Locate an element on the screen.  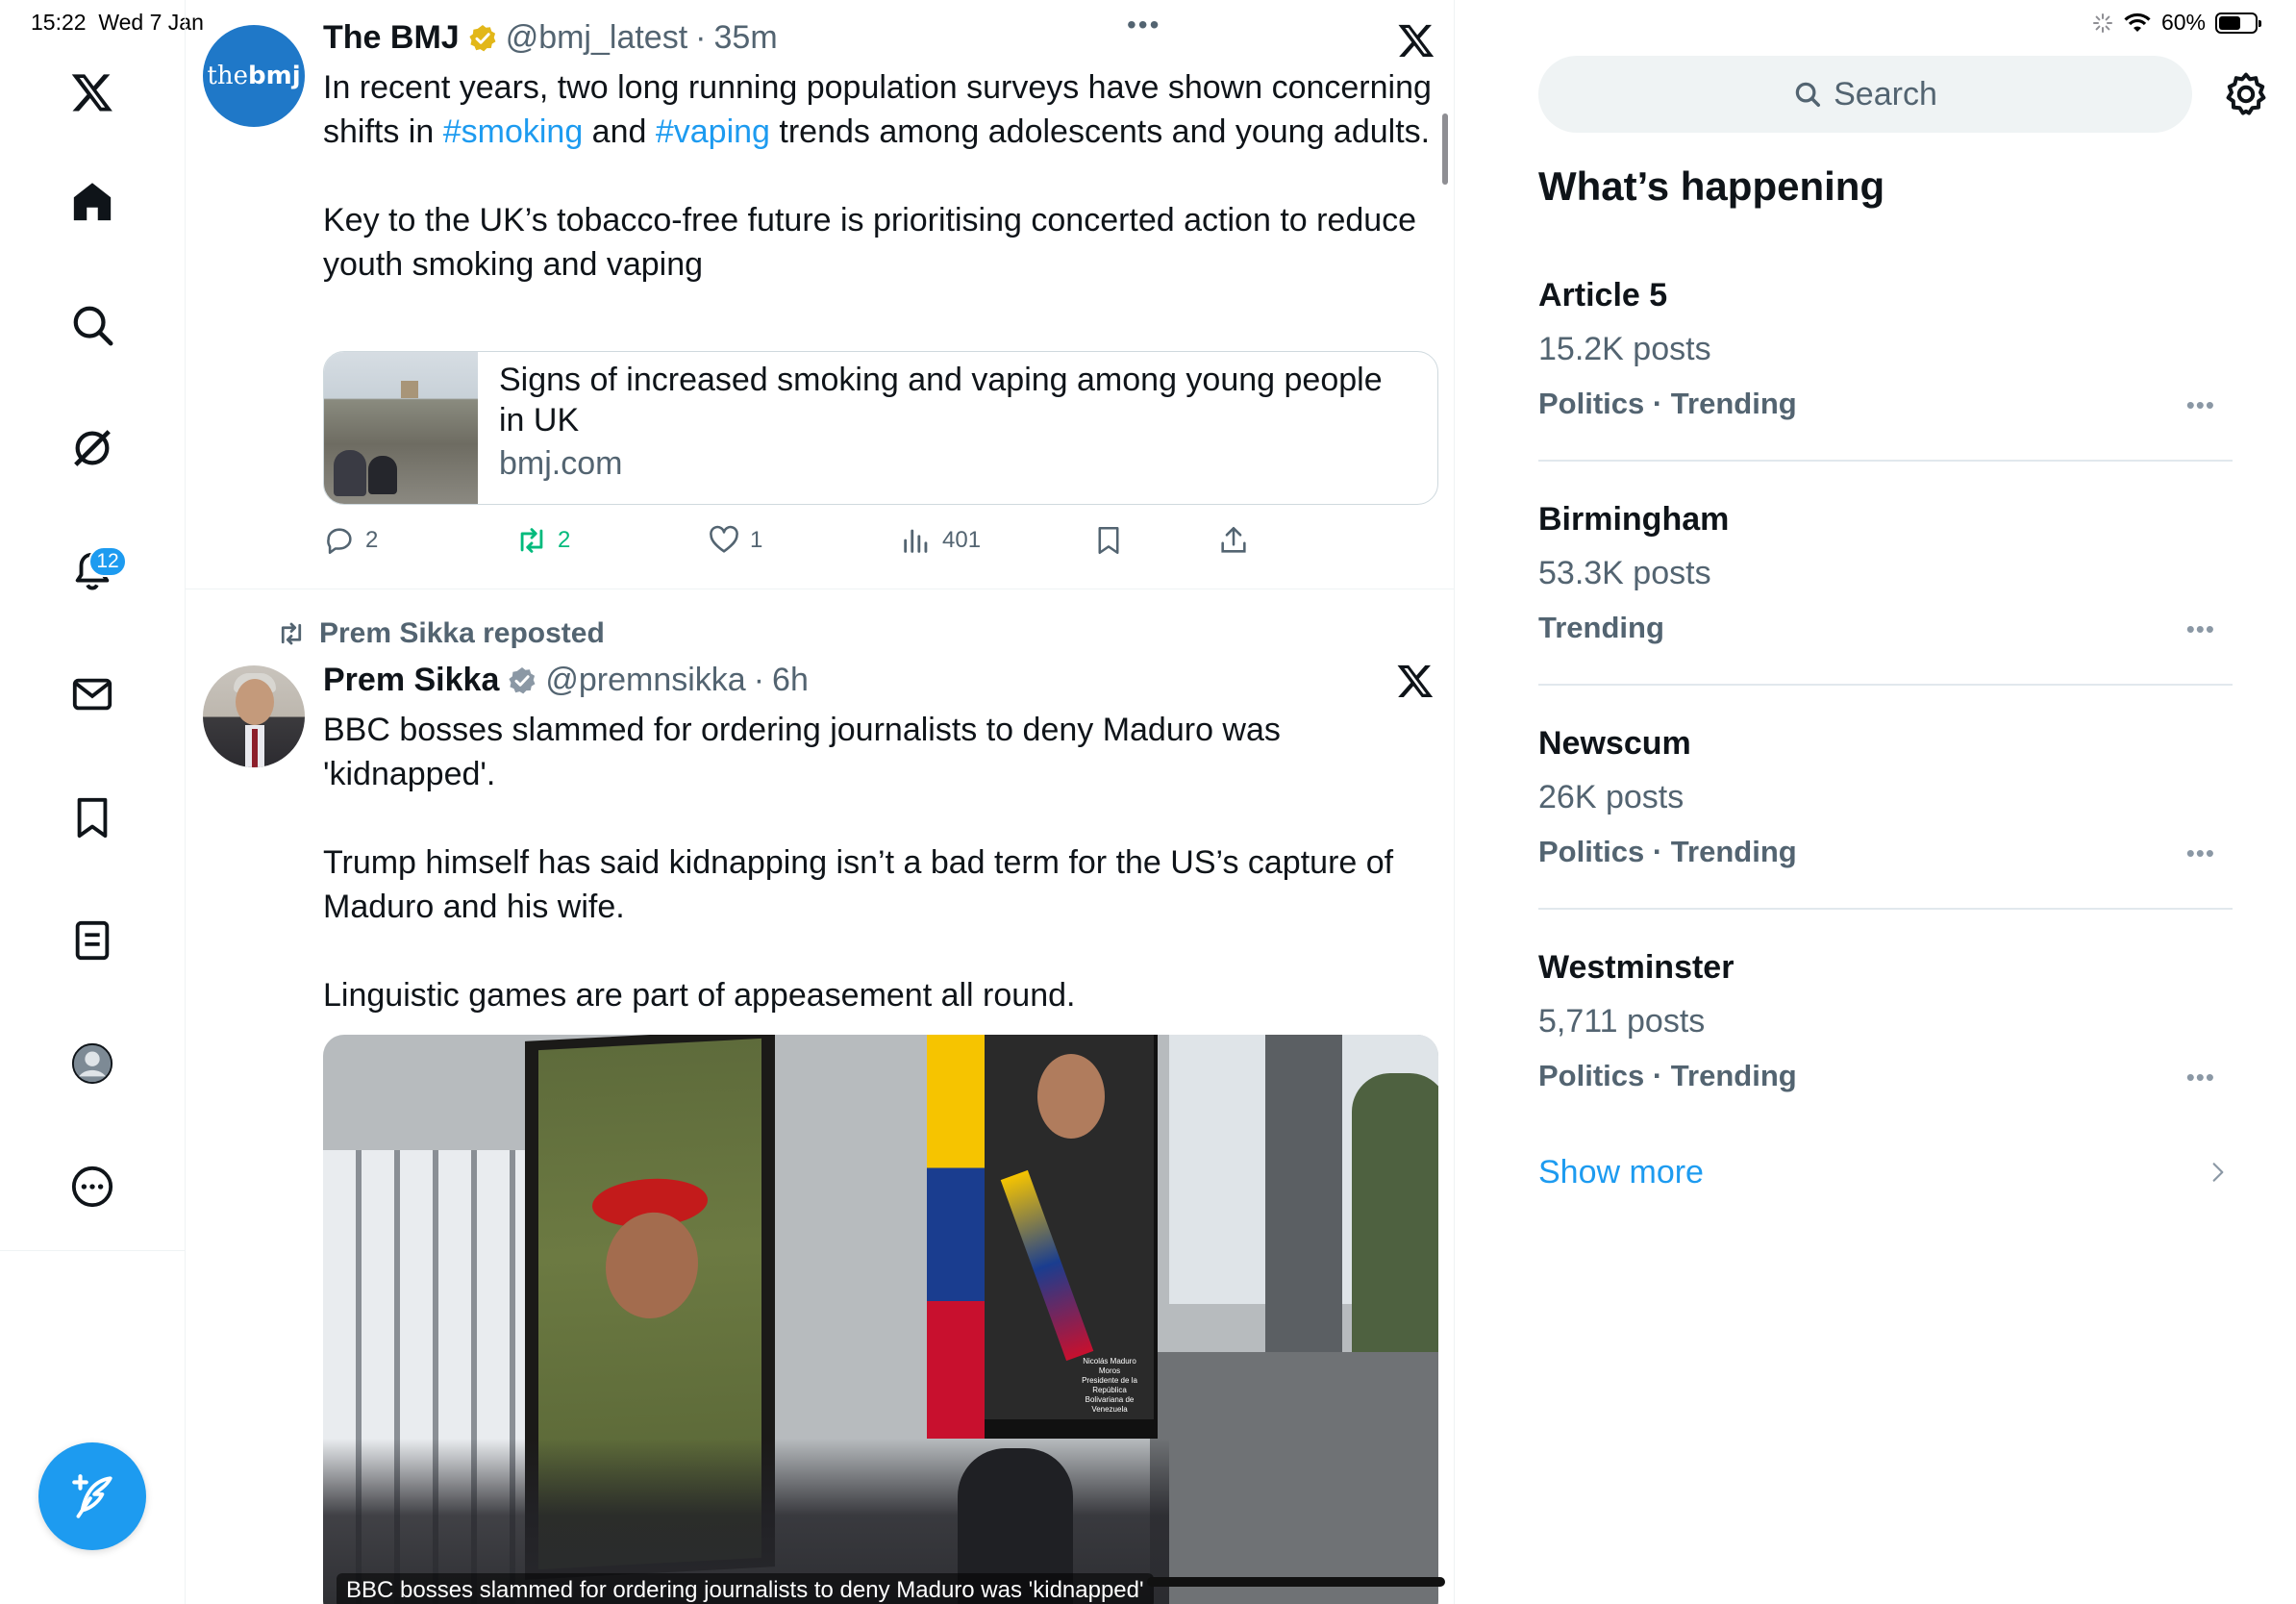
settings-gear-icon is located at coordinates (2246, 94).